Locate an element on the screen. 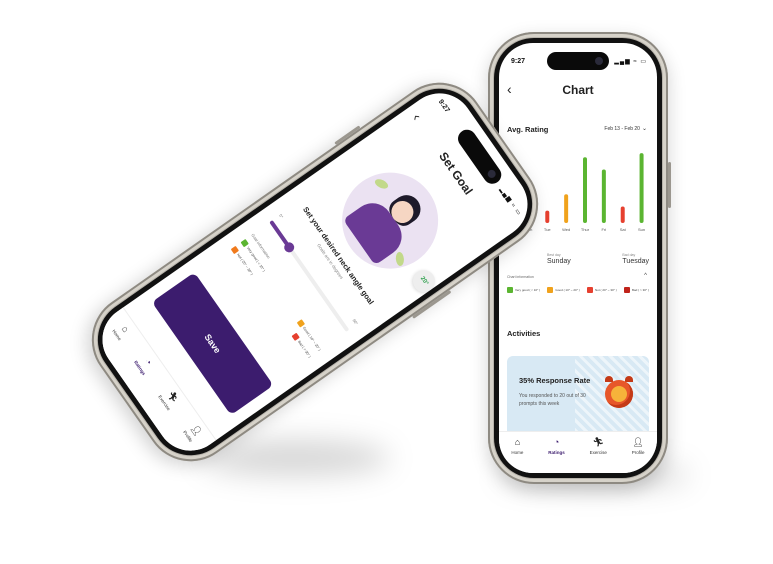 The image size is (773, 564). x-tick-label: Sat is located at coordinates (623, 229).